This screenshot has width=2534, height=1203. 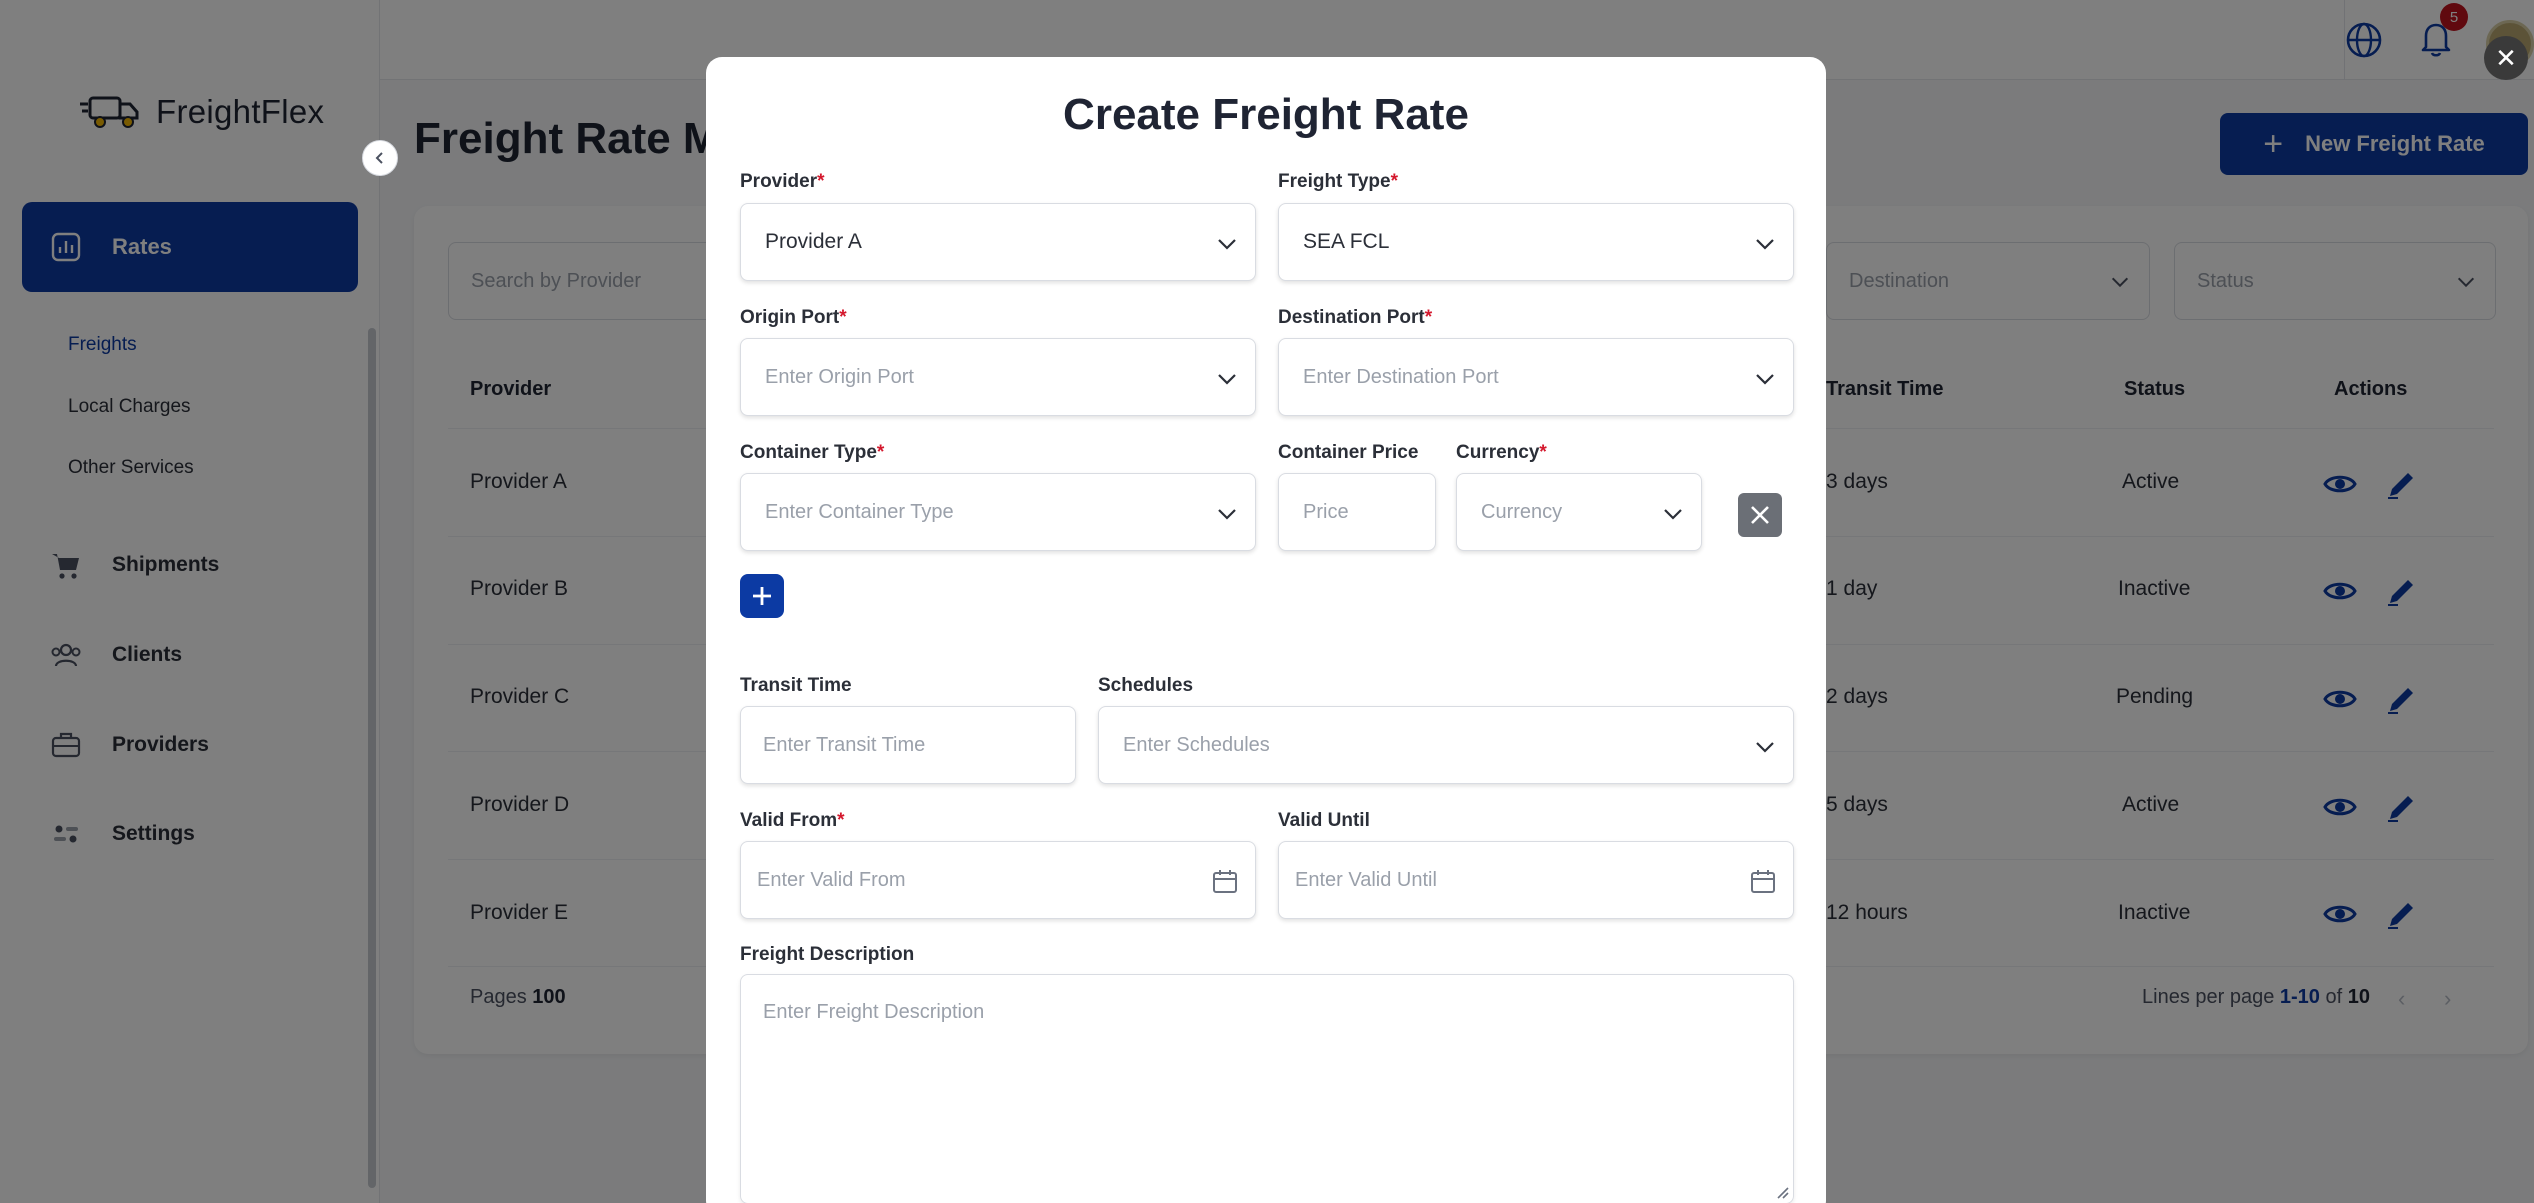 I want to click on destination-port-label: Destination Port*, so click(x=1355, y=318).